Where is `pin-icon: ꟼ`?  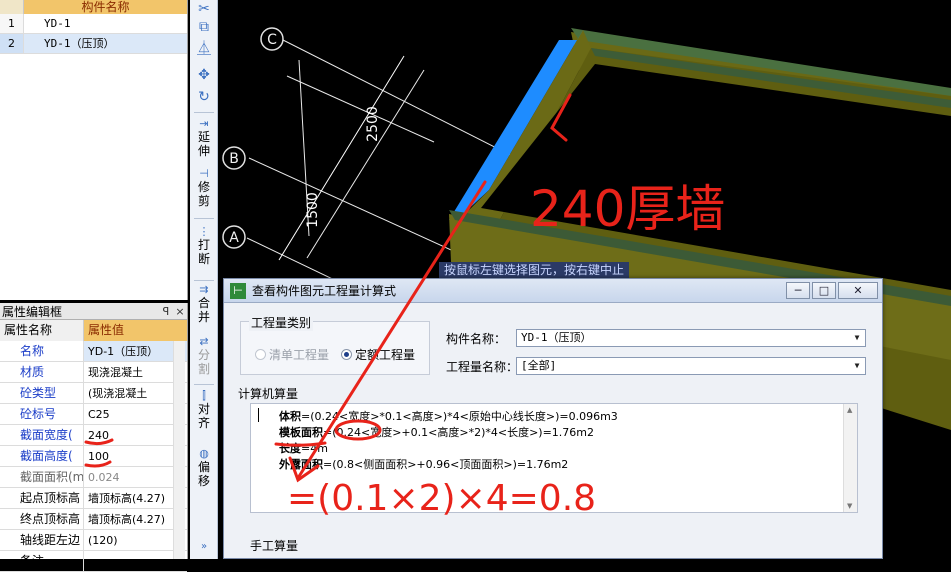 pin-icon: ꟼ is located at coordinates (166, 311).